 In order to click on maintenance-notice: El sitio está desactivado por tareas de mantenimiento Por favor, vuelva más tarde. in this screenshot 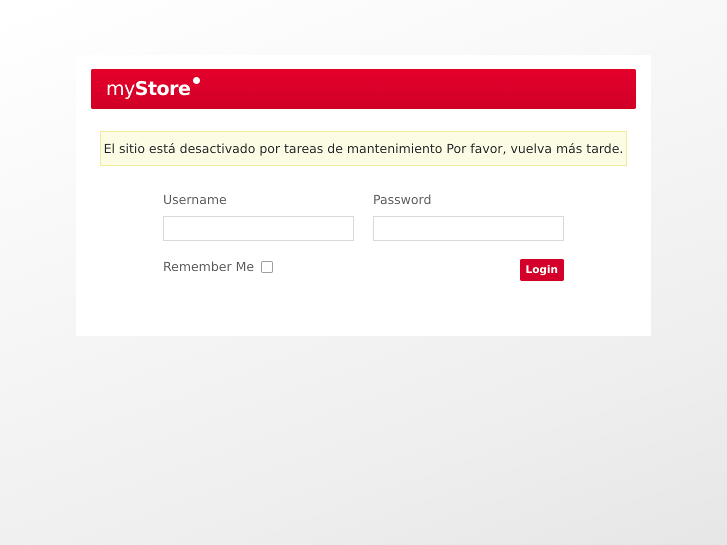, I will do `click(363, 148)`.